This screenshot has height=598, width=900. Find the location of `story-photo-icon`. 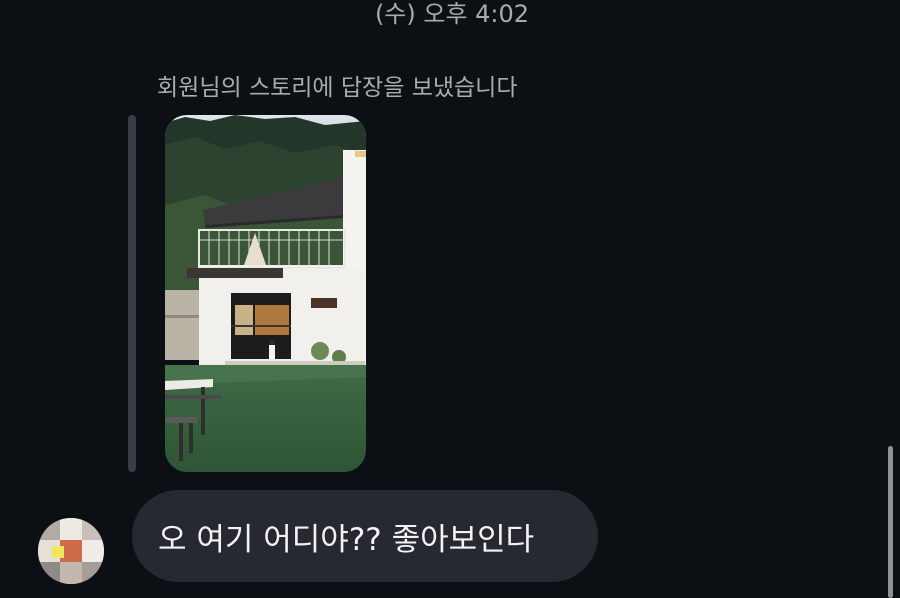

story-photo-icon is located at coordinates (265, 293).